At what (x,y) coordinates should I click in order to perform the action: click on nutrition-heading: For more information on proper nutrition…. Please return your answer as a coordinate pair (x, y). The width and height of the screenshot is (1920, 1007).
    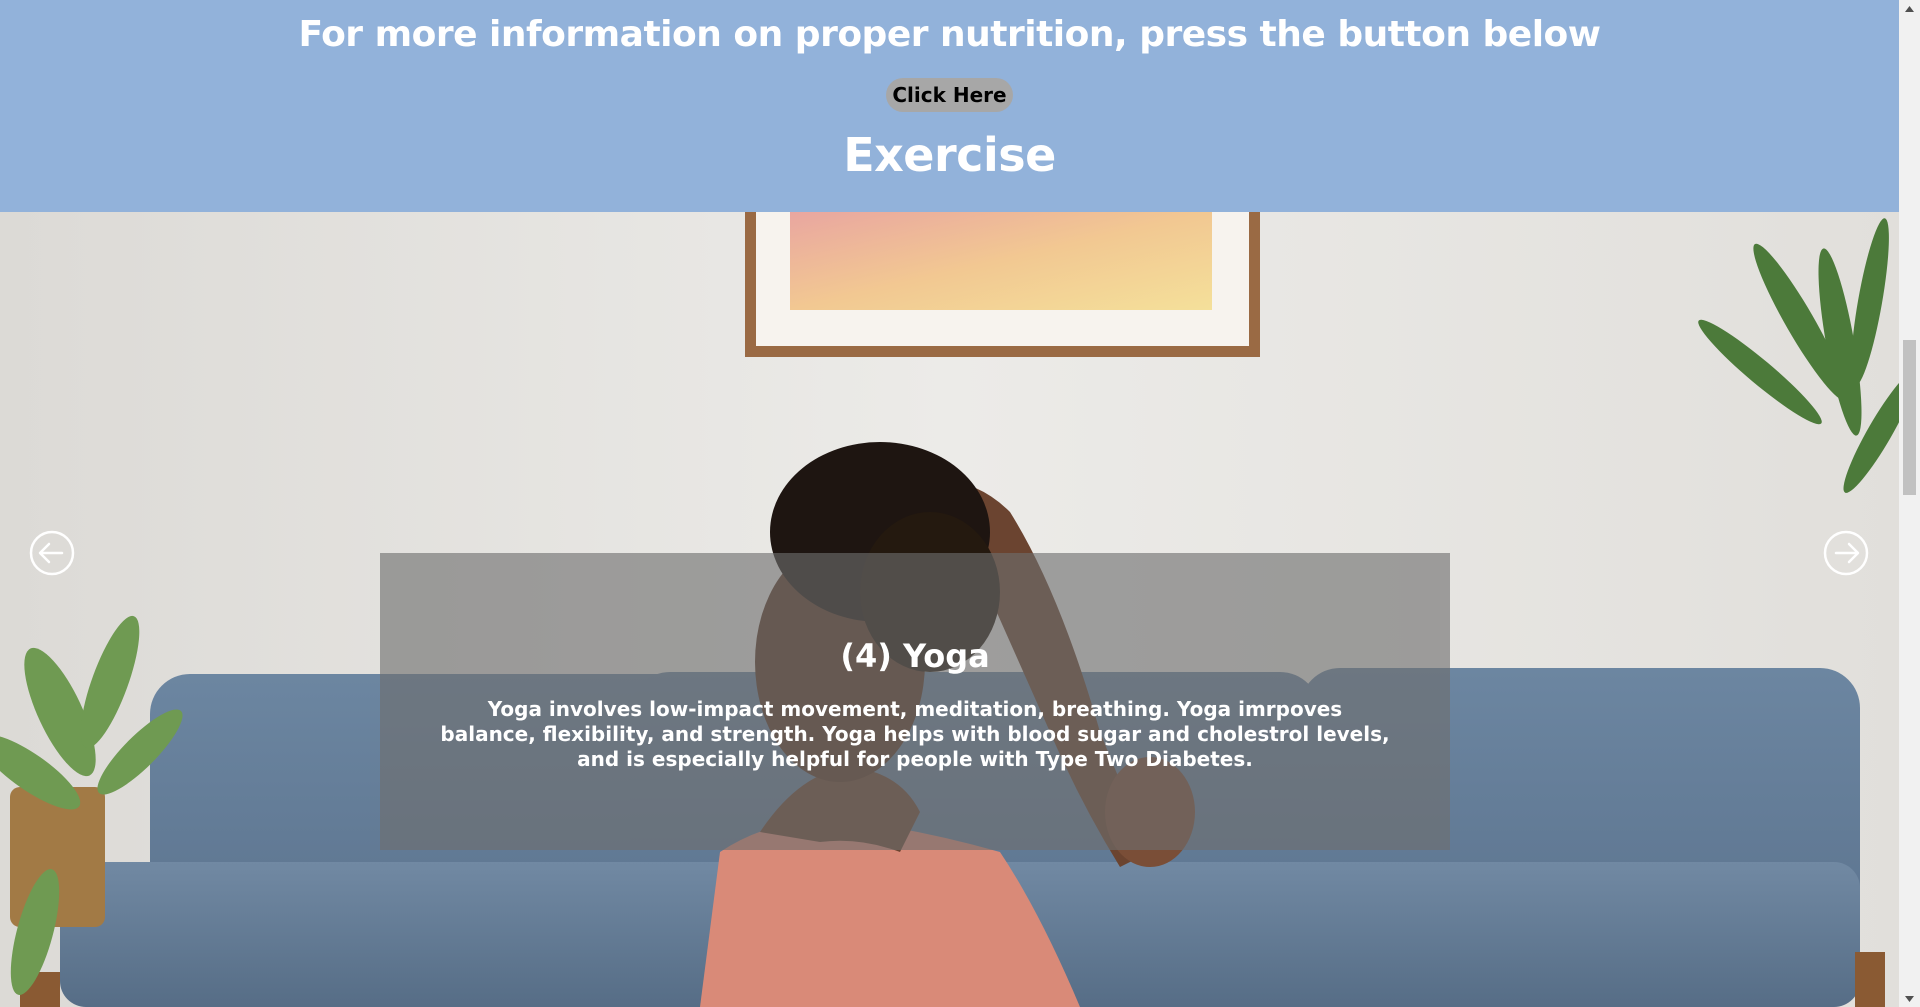
    Looking at the image, I should click on (949, 34).